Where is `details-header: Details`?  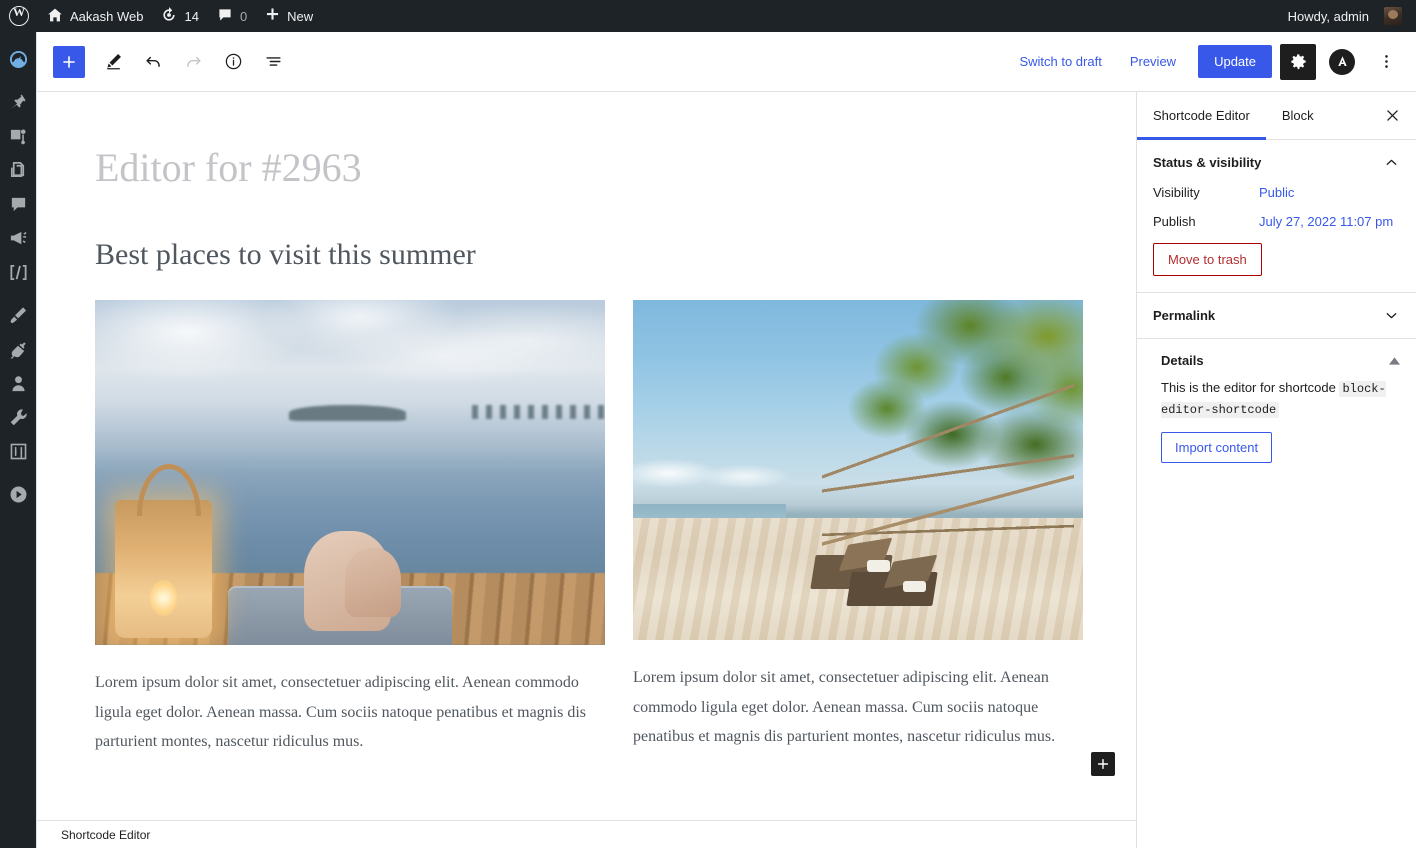
details-header: Details is located at coordinates (1276, 358).